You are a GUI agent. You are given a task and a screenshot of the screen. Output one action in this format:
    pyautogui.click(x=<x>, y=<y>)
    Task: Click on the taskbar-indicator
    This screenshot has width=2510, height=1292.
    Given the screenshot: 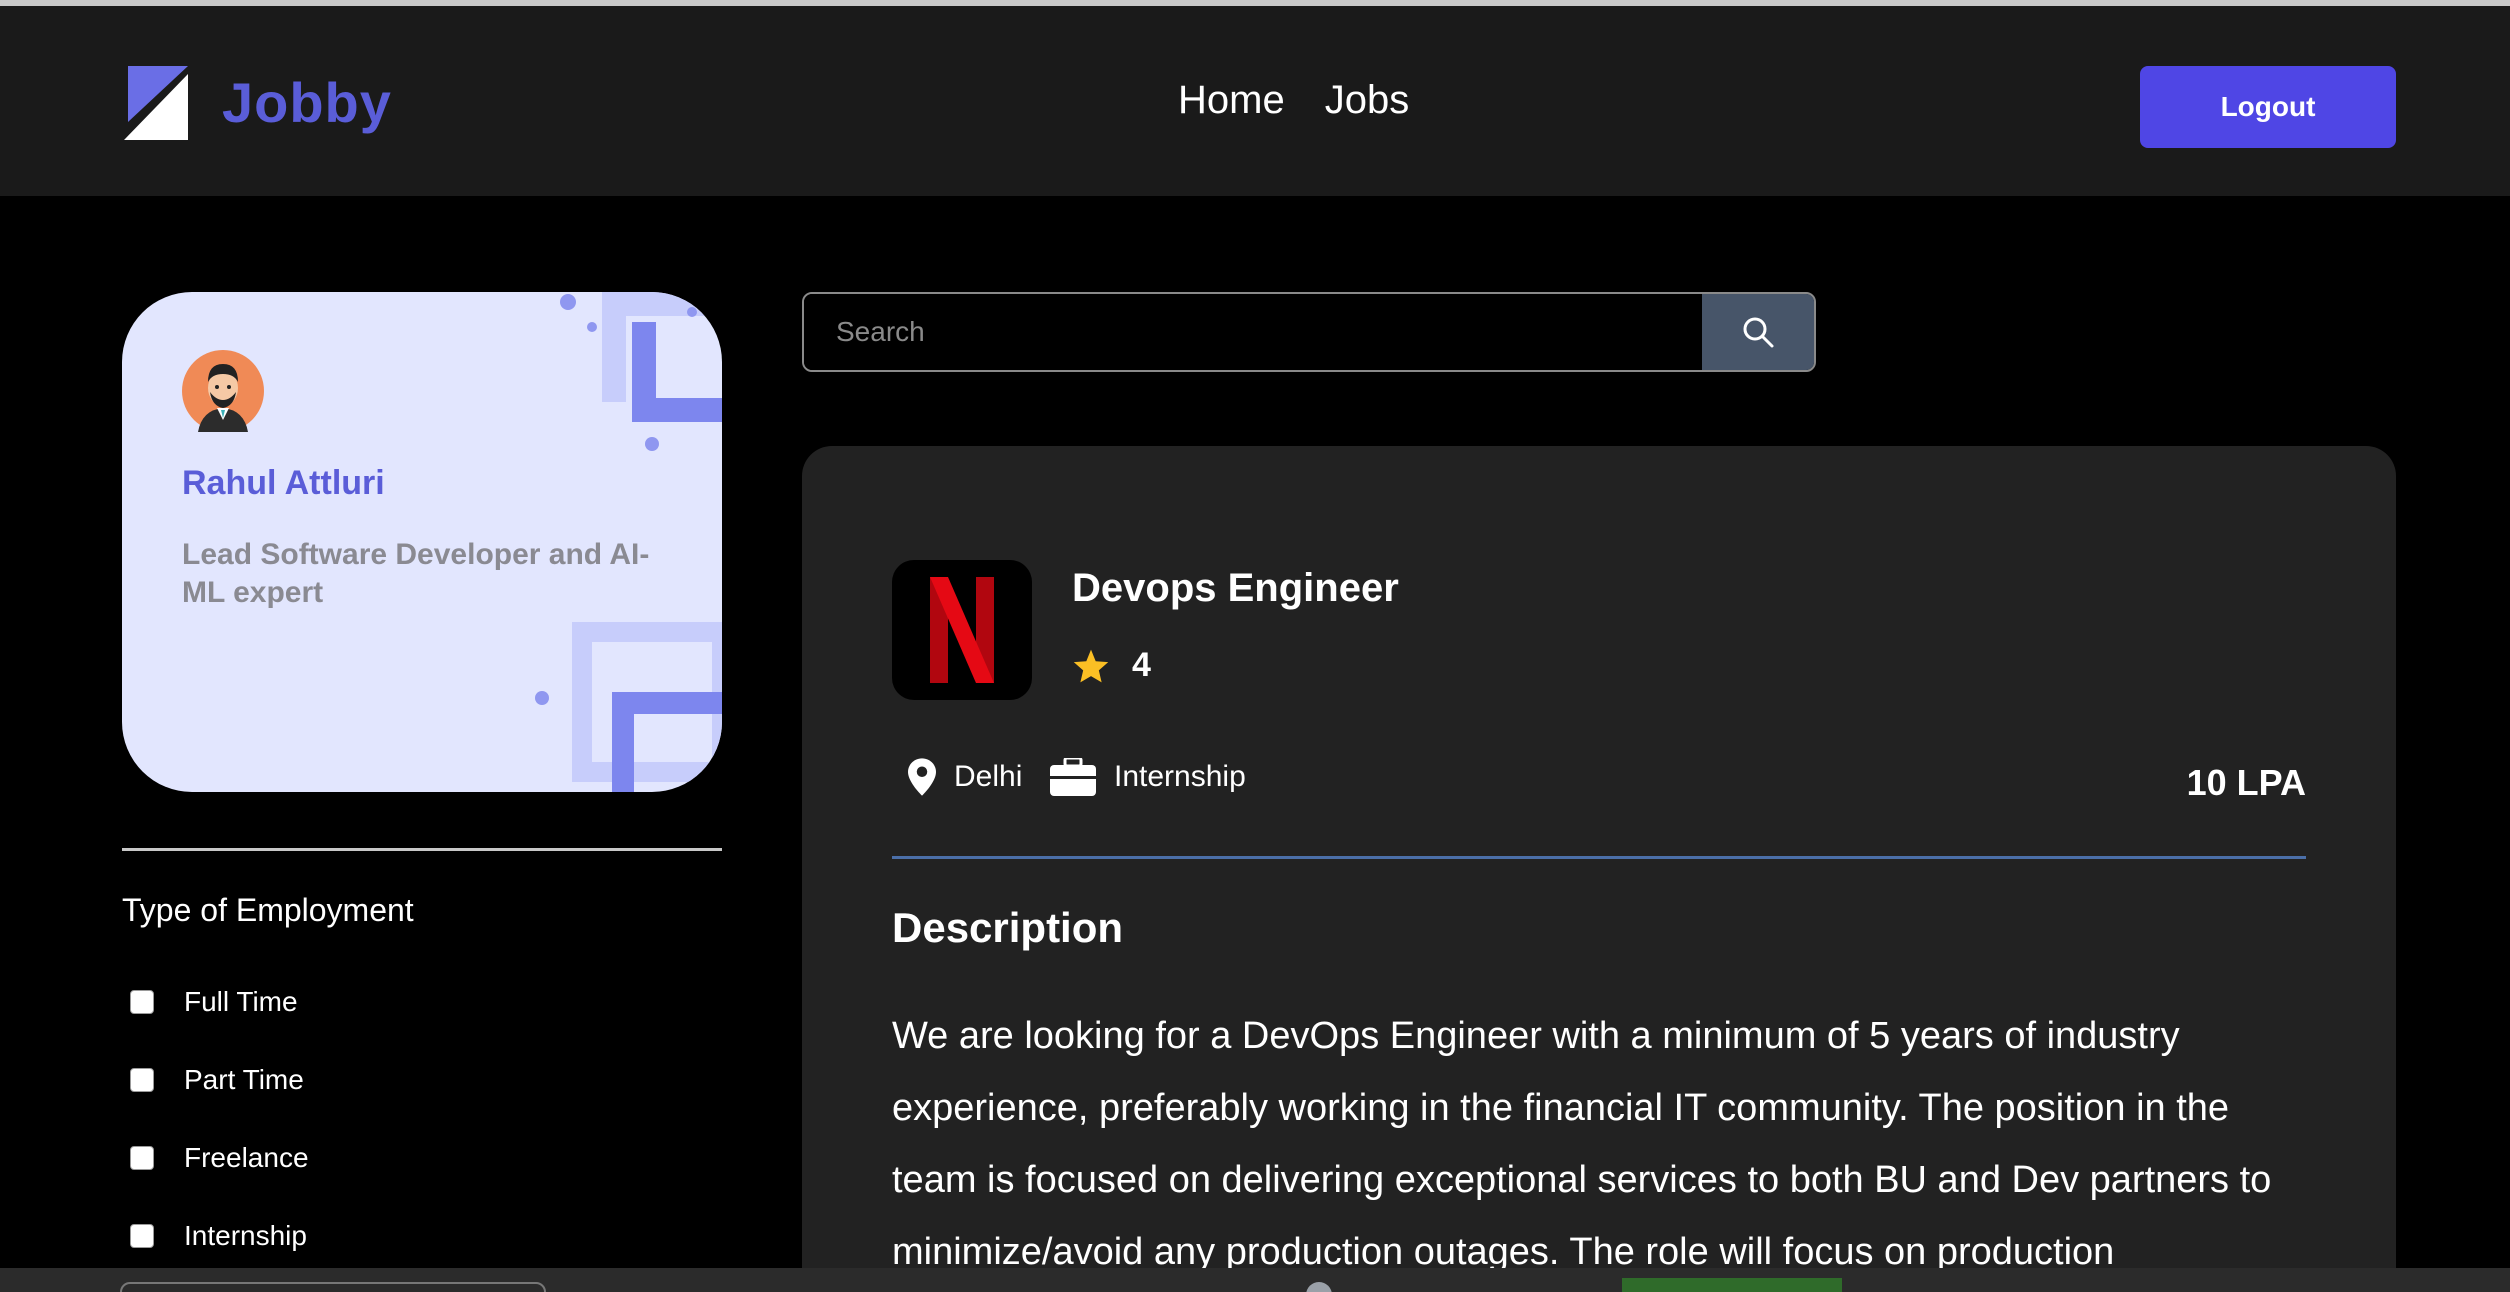 What is the action you would take?
    pyautogui.click(x=1732, y=1285)
    